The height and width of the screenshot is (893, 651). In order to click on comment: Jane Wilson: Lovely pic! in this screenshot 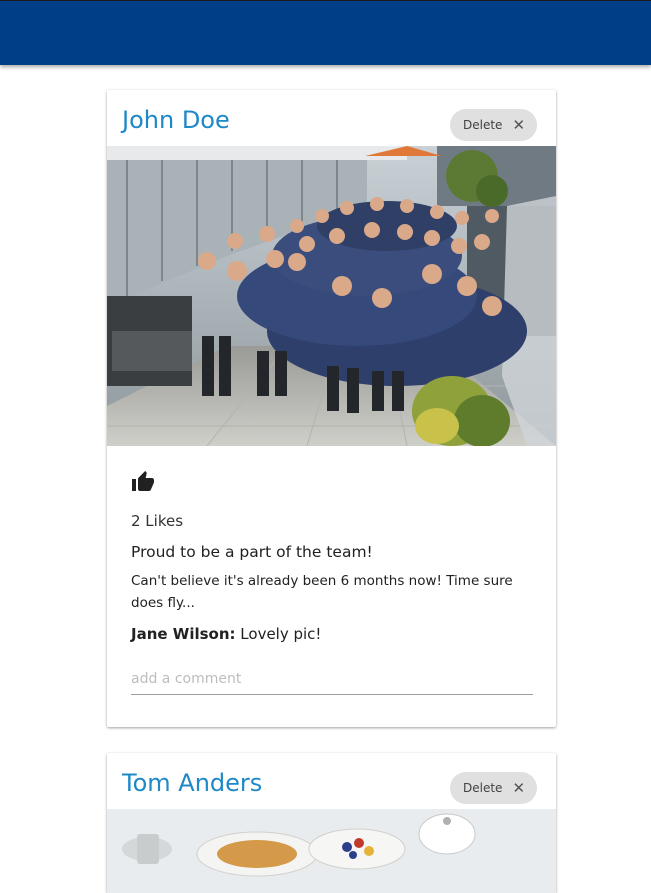, I will do `click(226, 634)`.